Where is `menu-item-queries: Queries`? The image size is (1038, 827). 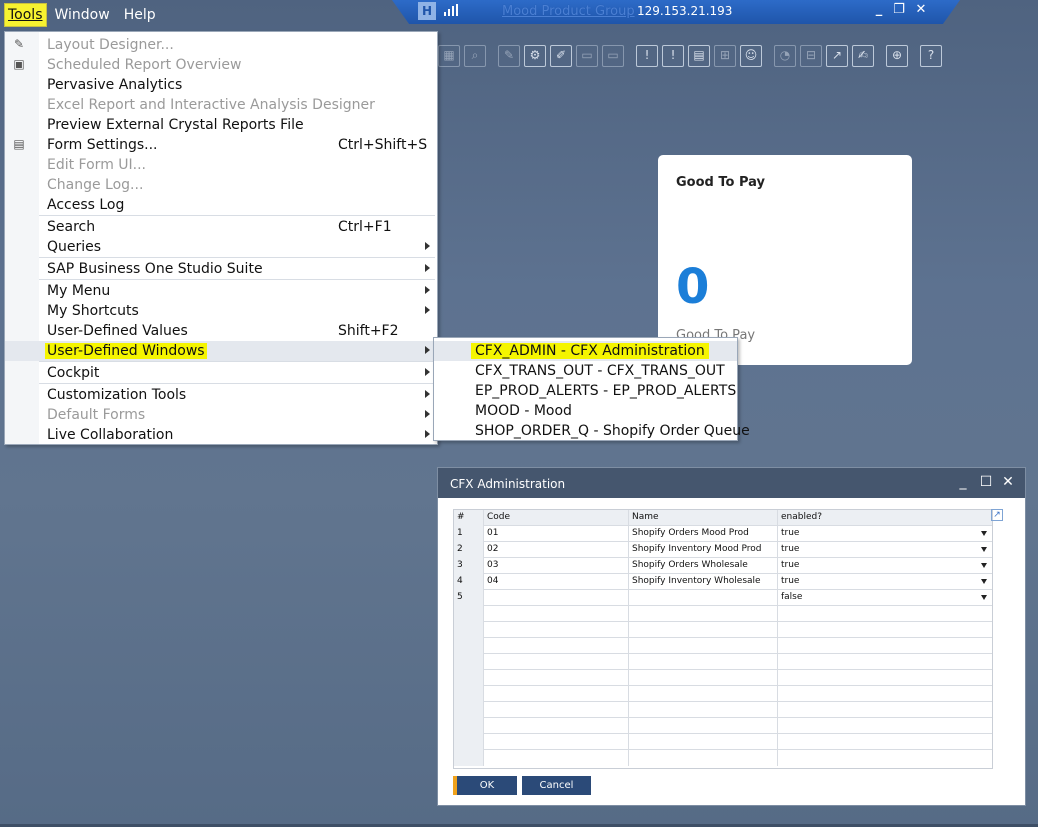 menu-item-queries: Queries is located at coordinates (221, 247).